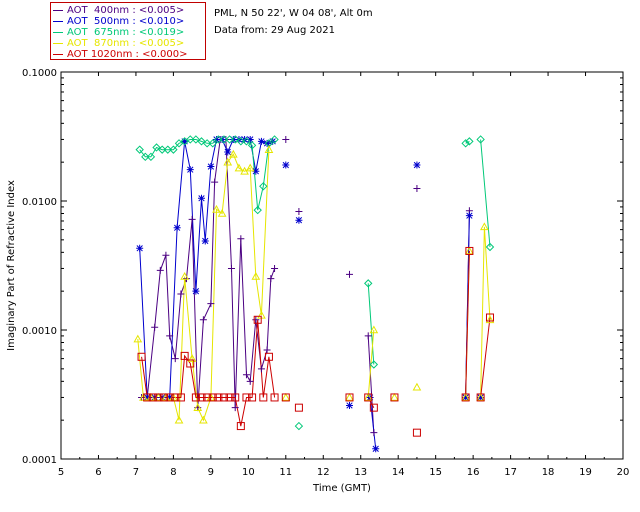 This screenshot has height=512, width=640. What do you see at coordinates (11, 265) in the screenshot?
I see `y-axis-label: Imaginary Part of Refractive Index` at bounding box center [11, 265].